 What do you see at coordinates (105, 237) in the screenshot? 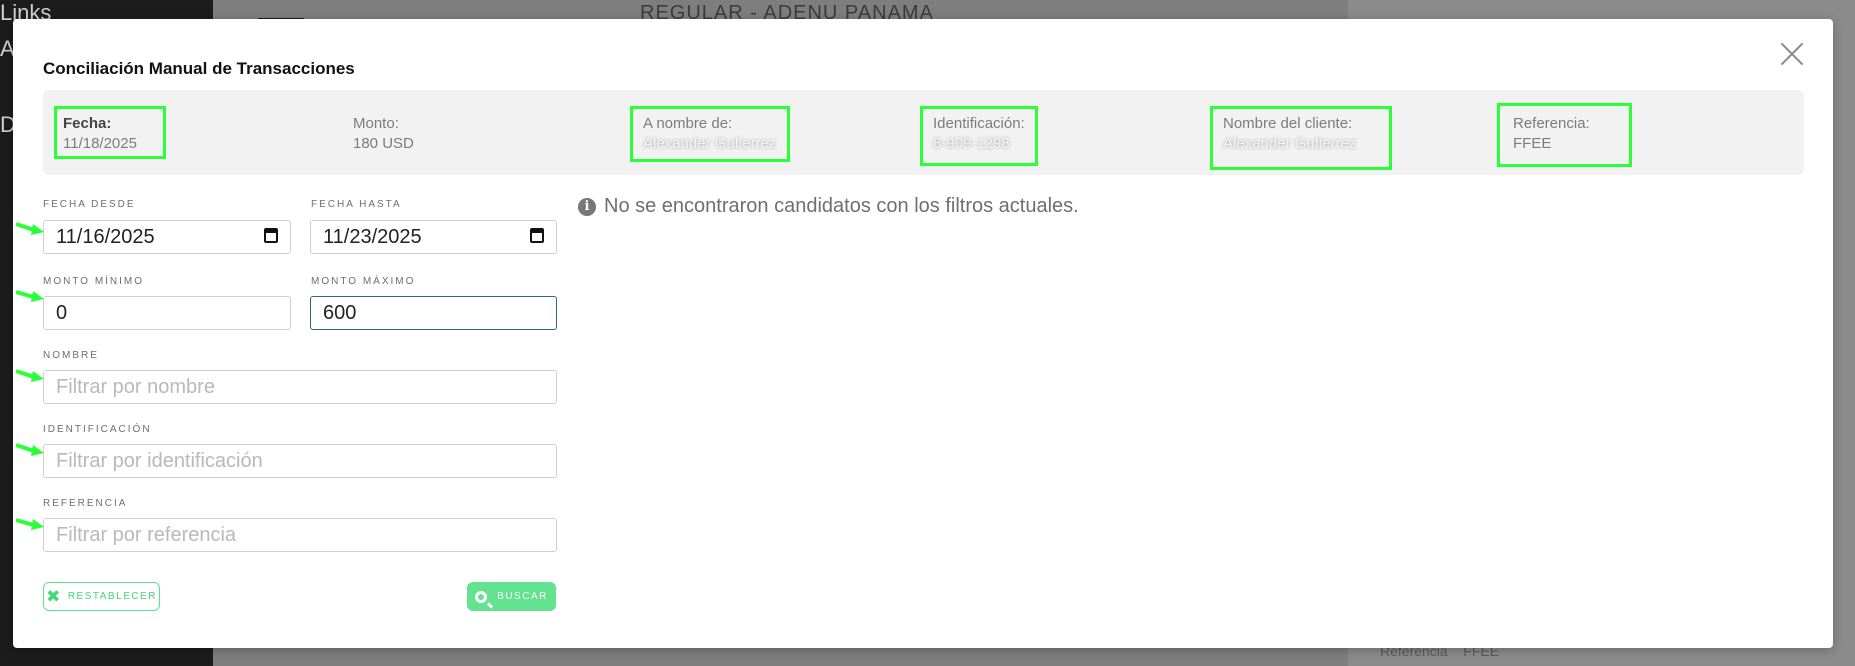
I see `fecha-desde-value: 11/16/2025` at bounding box center [105, 237].